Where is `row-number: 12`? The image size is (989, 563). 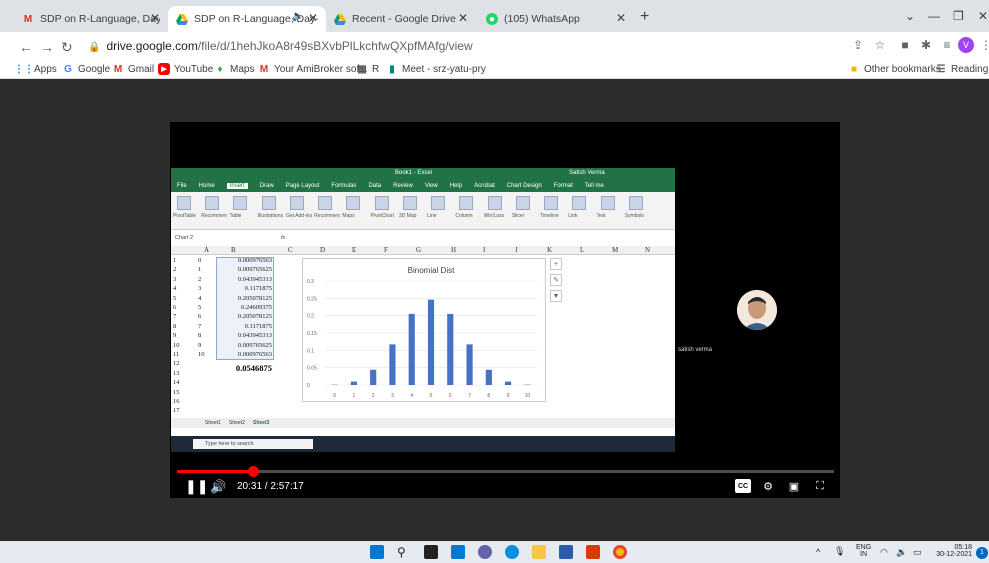 row-number: 12 is located at coordinates (176, 363).